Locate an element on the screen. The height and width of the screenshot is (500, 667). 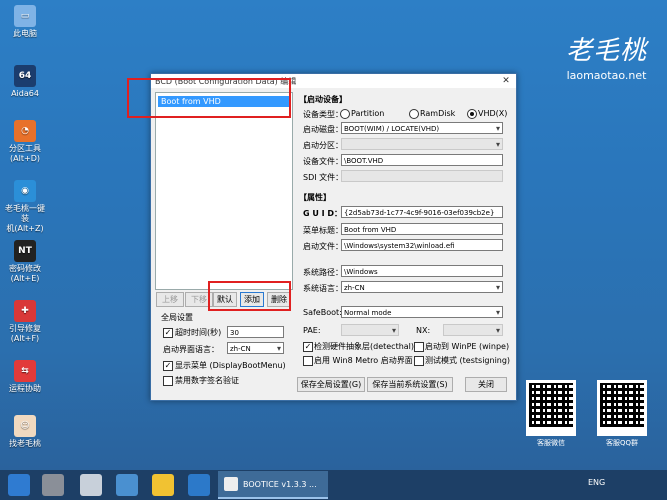
highlight-box-buttons is located at coordinates (249, 296).